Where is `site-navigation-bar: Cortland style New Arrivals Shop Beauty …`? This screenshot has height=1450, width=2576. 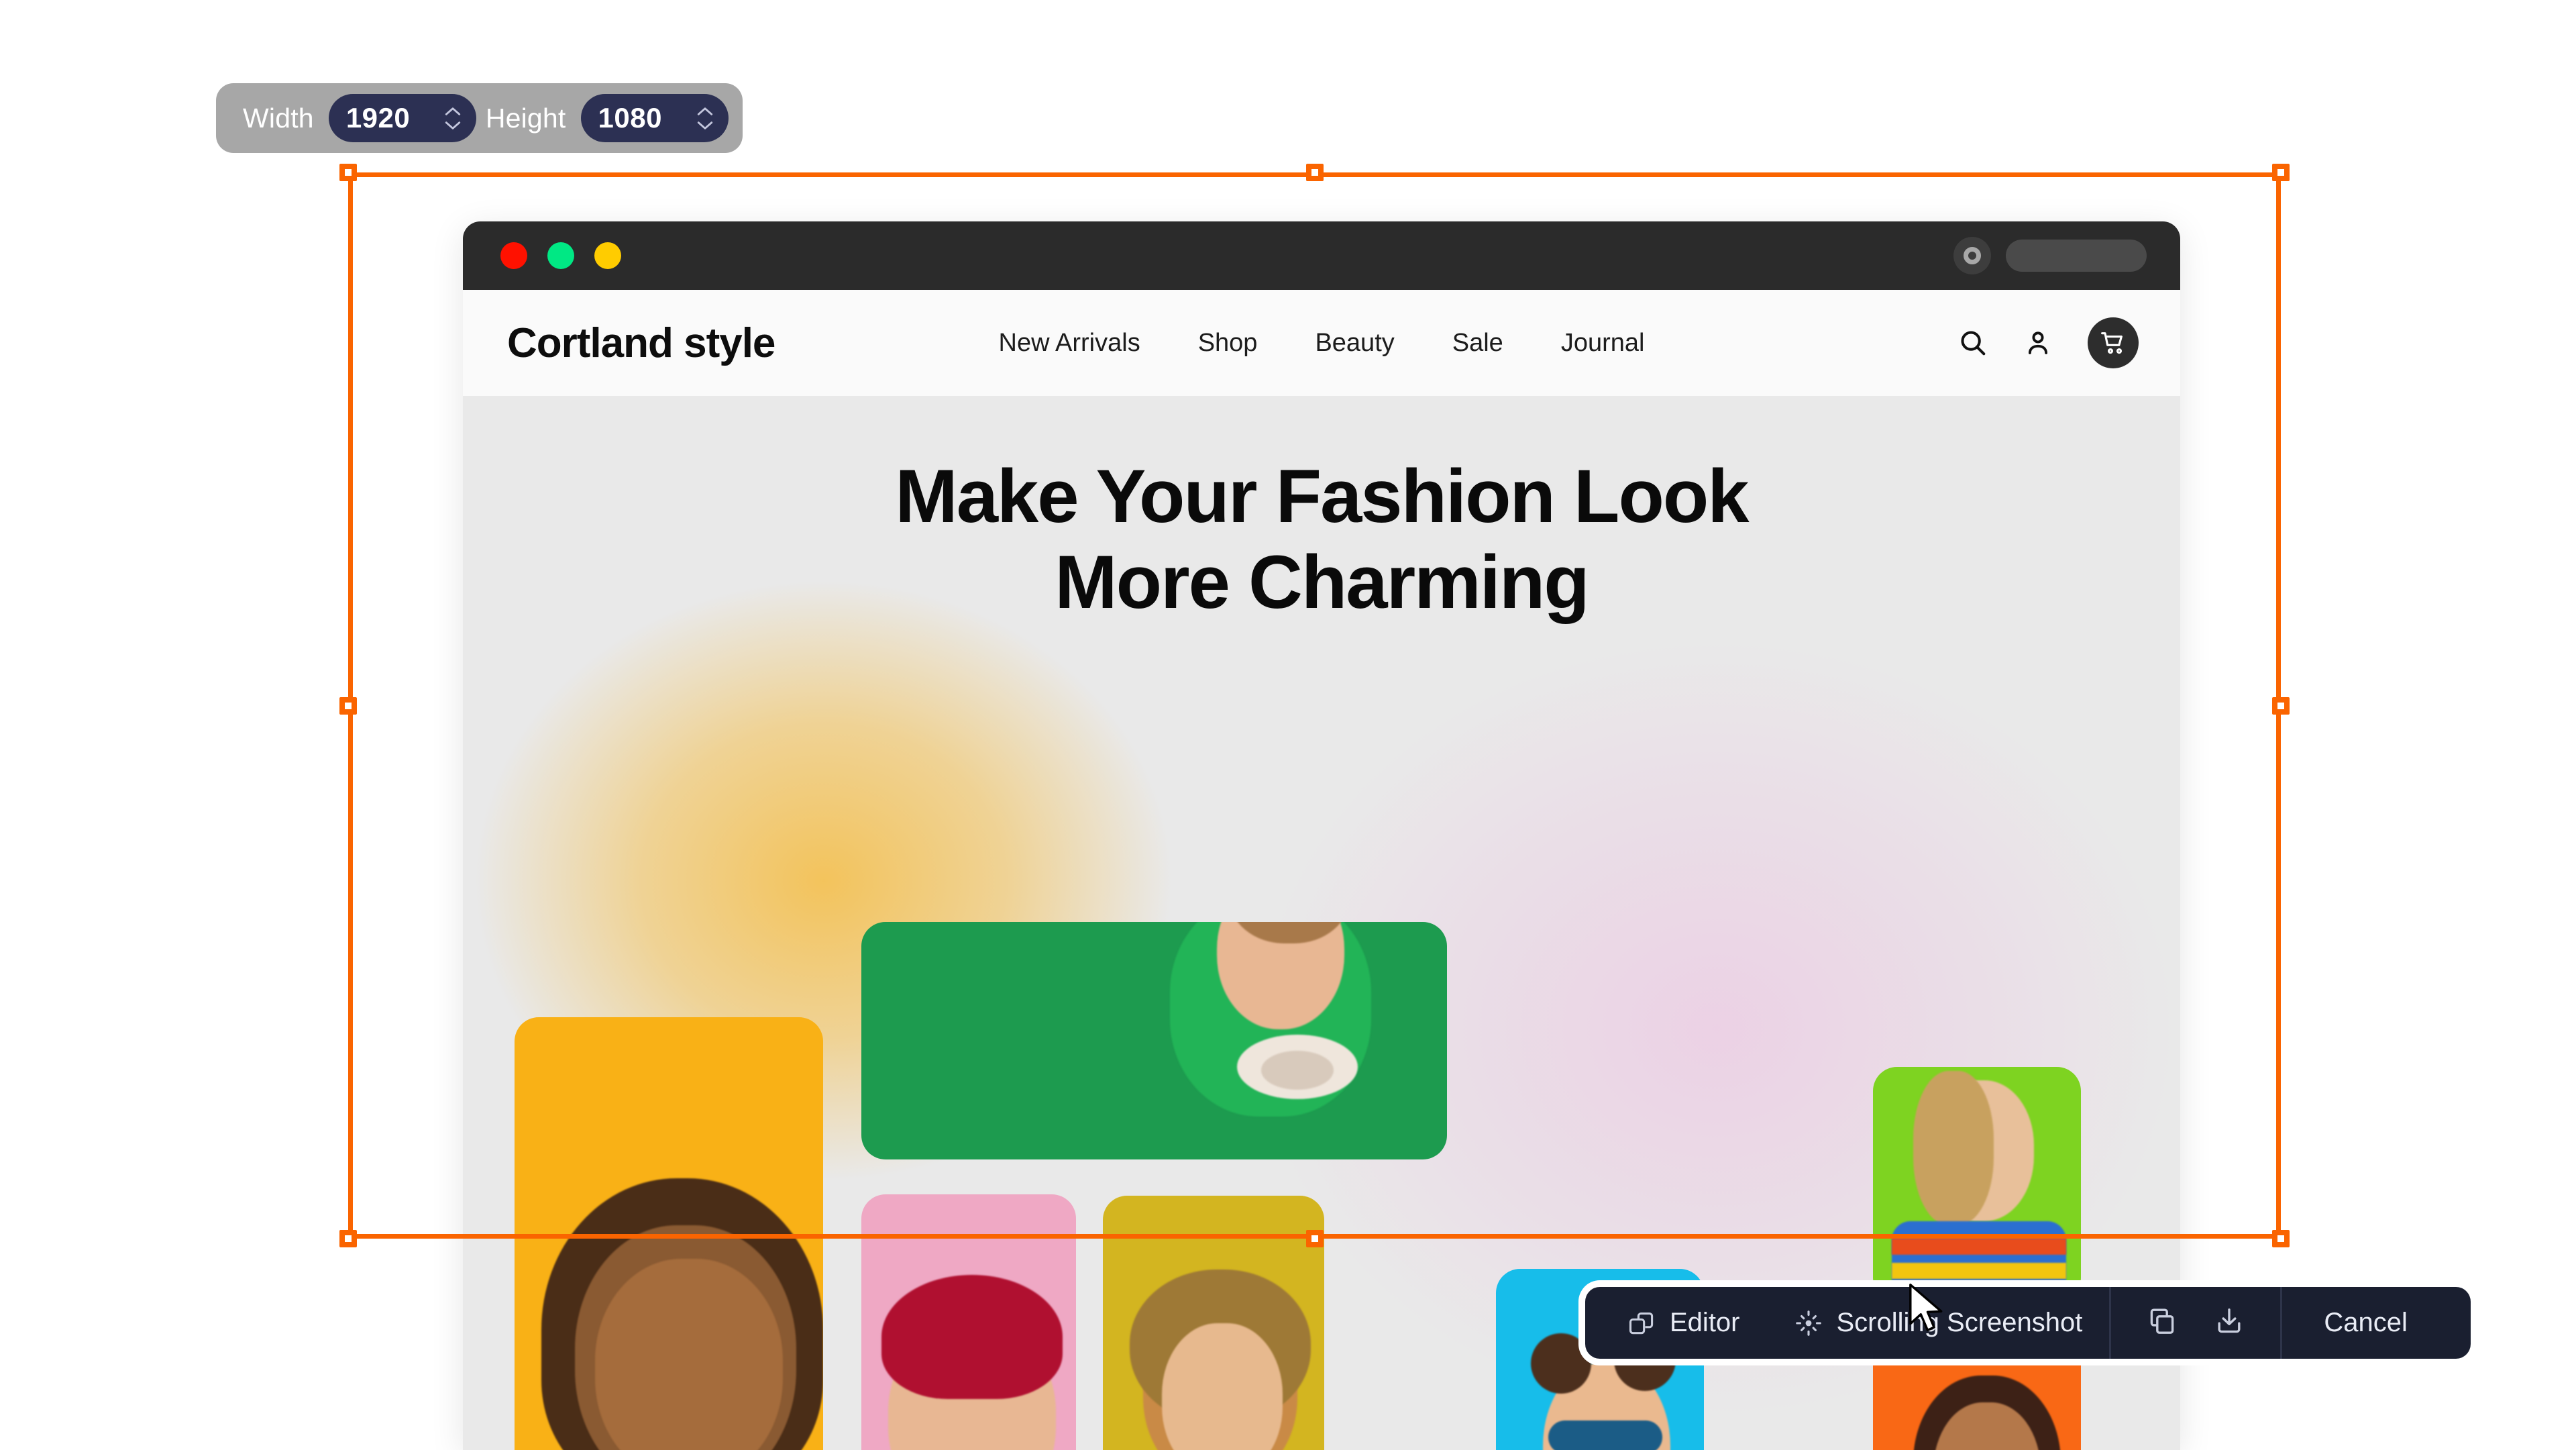
site-navigation-bar: Cortland style New Arrivals Shop Beauty … is located at coordinates (1321, 343).